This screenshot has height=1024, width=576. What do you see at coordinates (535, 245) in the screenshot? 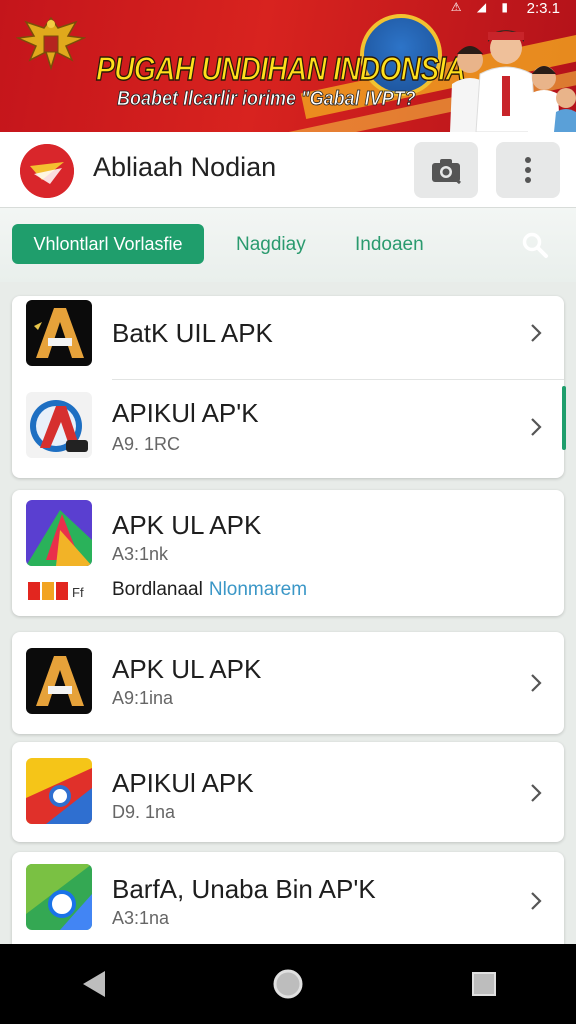
I see `search-icon` at bounding box center [535, 245].